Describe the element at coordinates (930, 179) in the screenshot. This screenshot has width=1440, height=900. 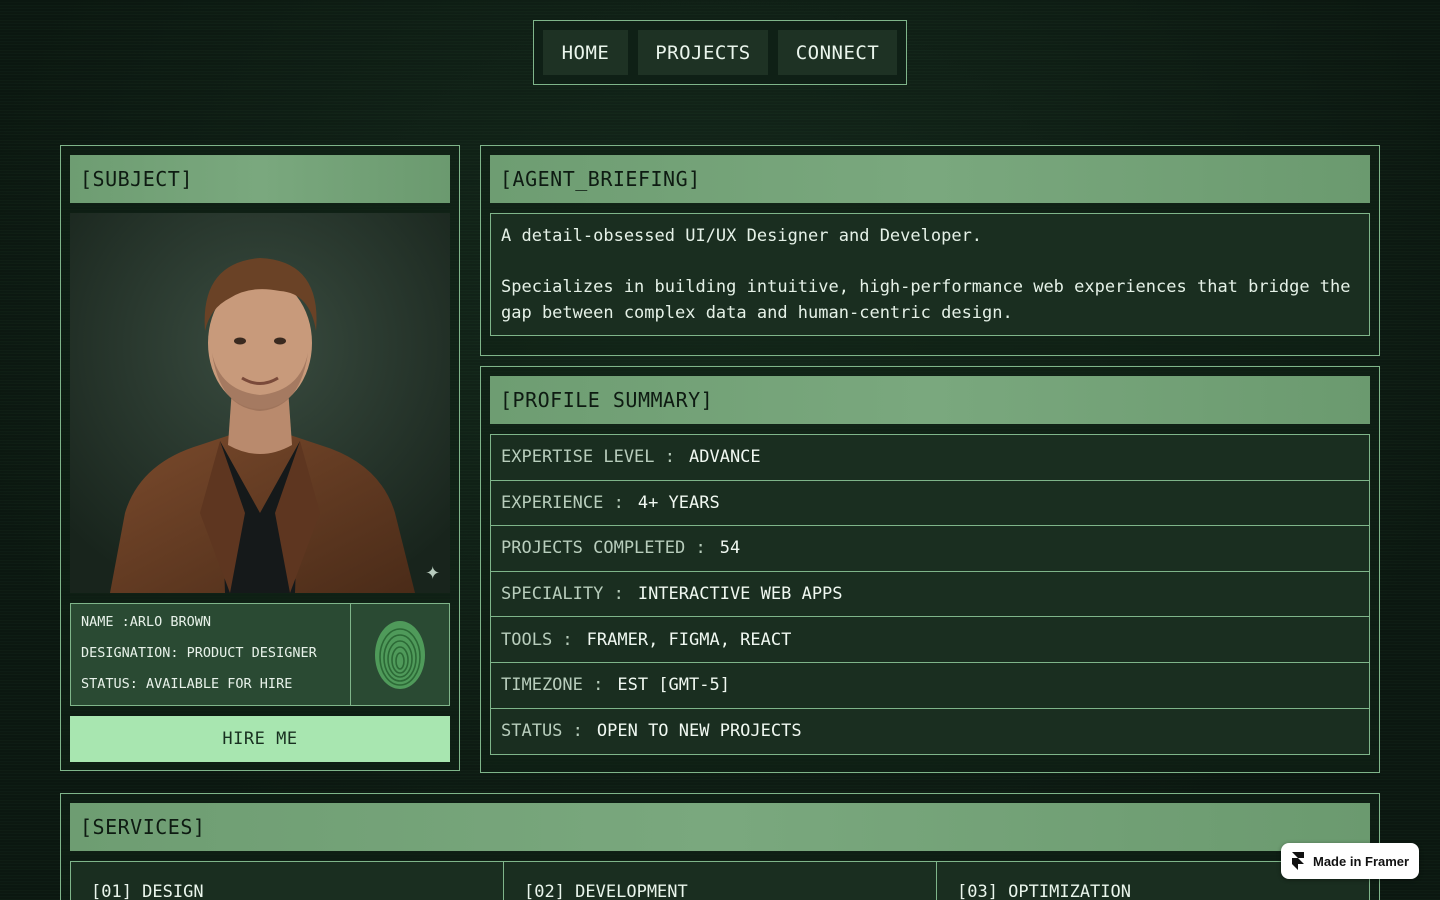
I see `briefing-header: [AGENT_BRIEFING]` at that location.